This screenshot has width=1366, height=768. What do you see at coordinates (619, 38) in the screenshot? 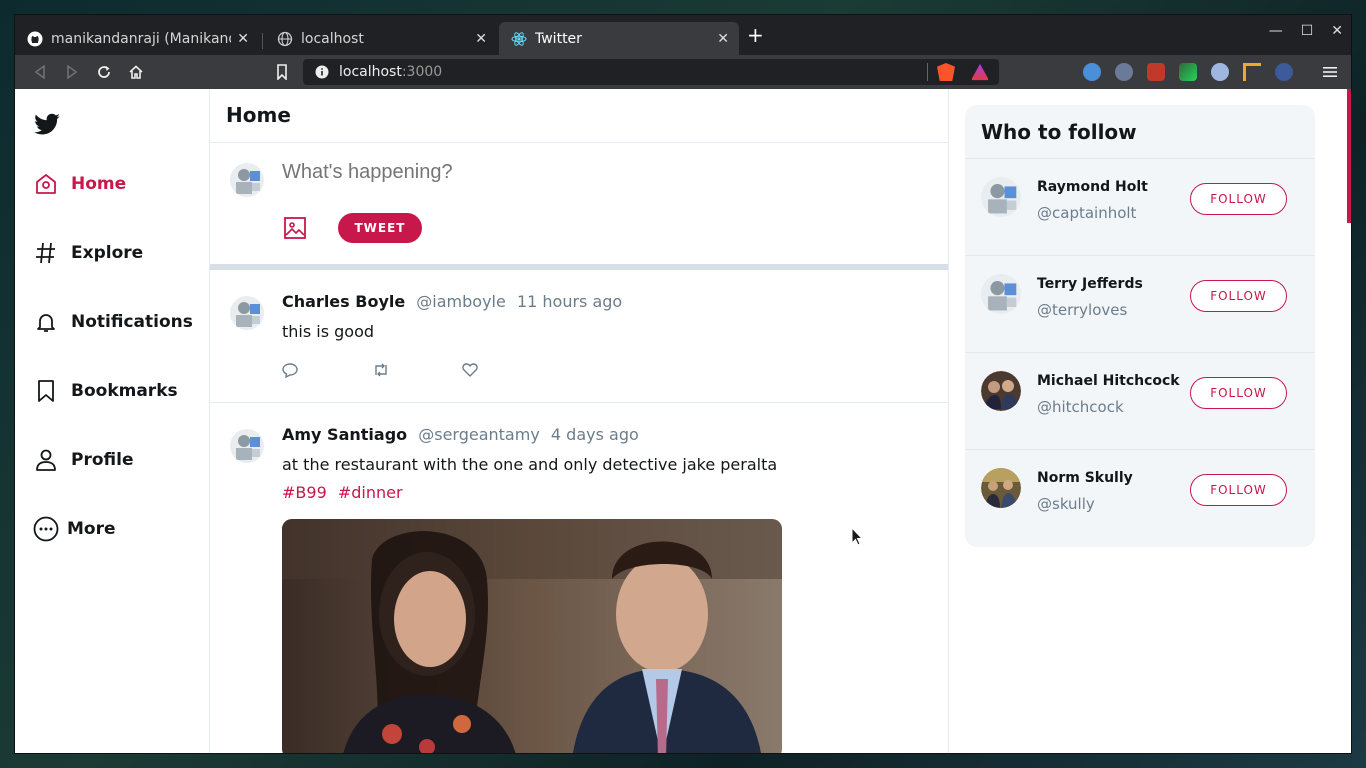
I see `tab-twitter: Twitter ✕` at bounding box center [619, 38].